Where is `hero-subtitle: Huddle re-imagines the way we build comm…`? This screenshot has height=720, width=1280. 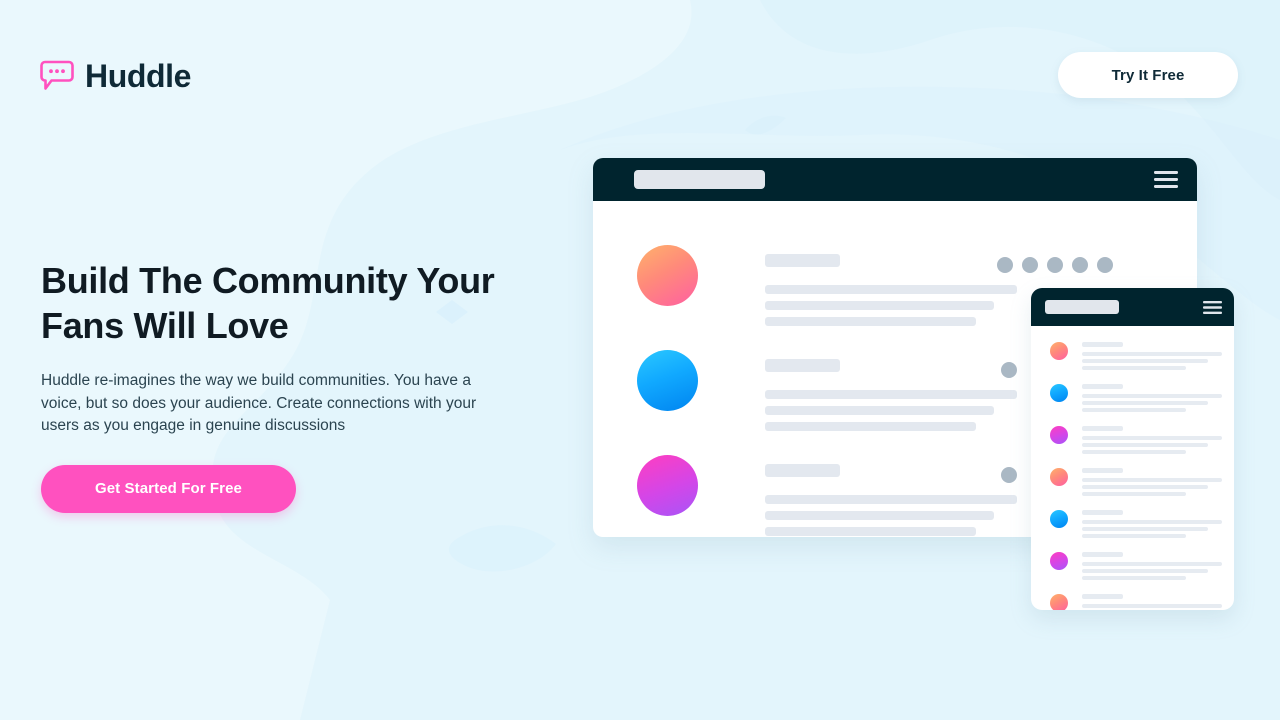
hero-subtitle: Huddle re-imagines the way we build comm… is located at coordinates (259, 403).